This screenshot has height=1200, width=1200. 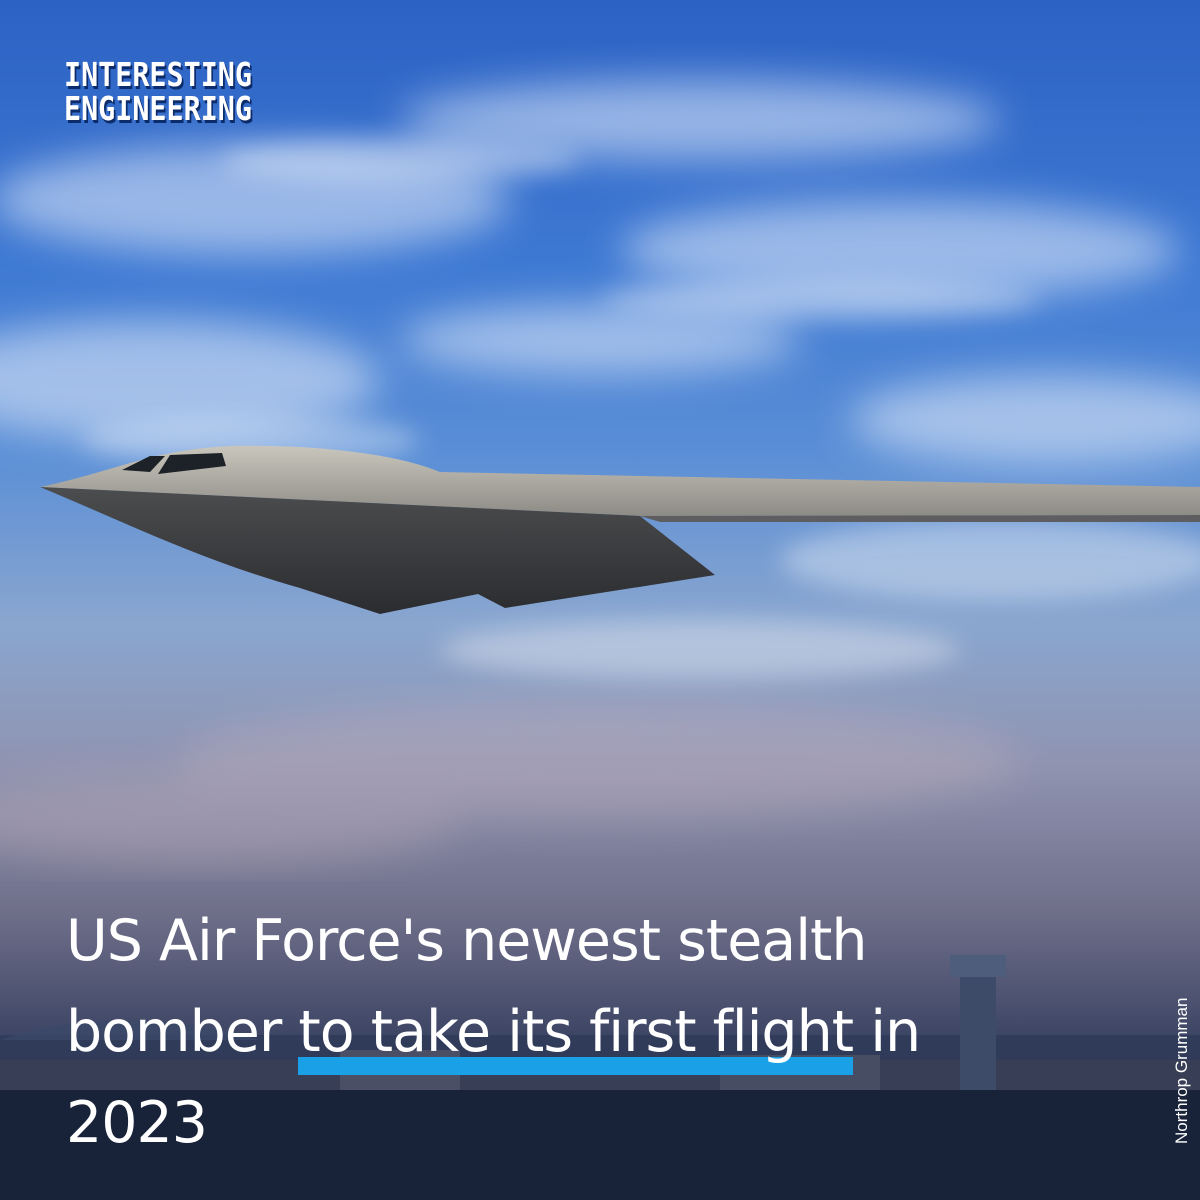 I want to click on headline-highlight: to take its first flight, so click(x=576, y=1032).